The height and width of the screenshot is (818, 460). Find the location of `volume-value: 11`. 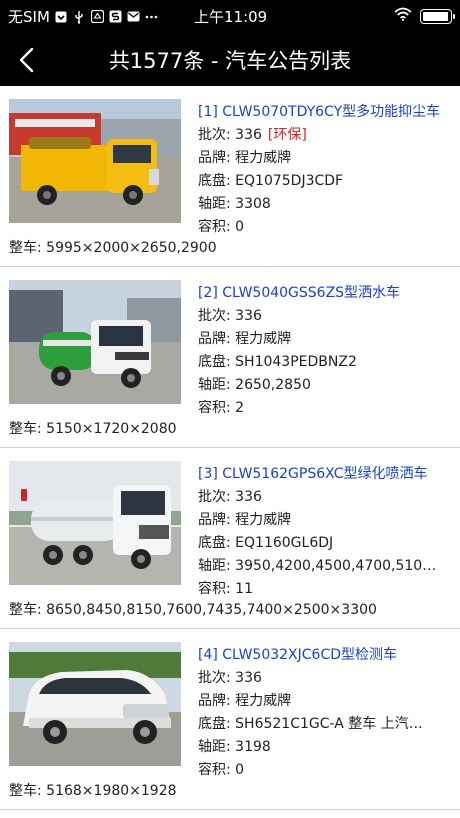

volume-value: 11 is located at coordinates (244, 589).